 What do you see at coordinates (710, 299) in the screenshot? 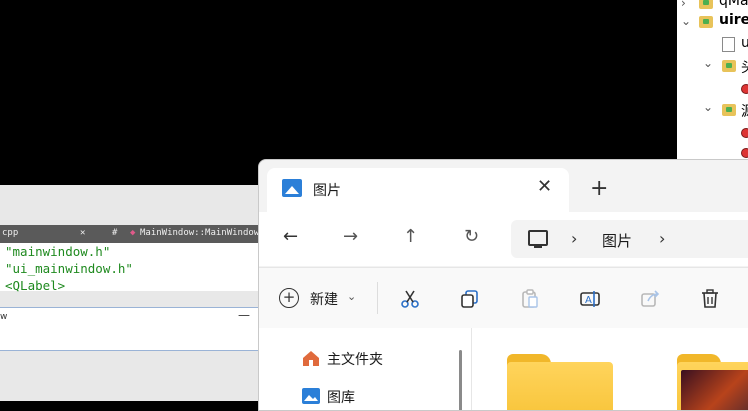
I see `delete-icon` at bounding box center [710, 299].